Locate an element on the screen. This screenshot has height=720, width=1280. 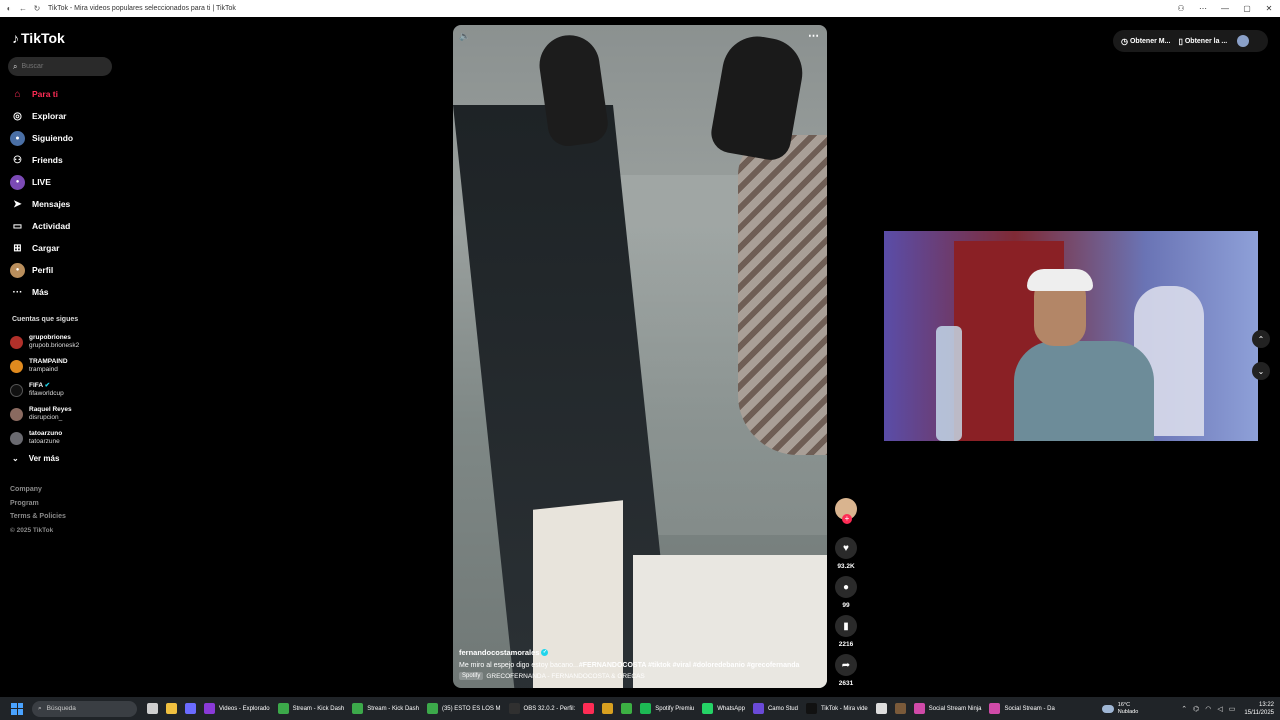
taskbar-search: ⌕ Búsqueda is located at coordinates (84, 708).